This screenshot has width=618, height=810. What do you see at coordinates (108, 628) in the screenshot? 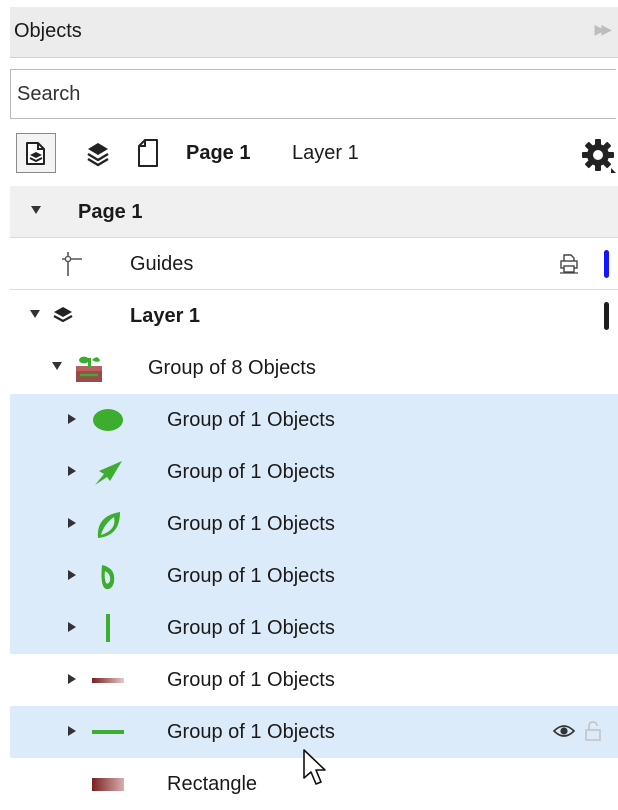
I see `stem-icon` at bounding box center [108, 628].